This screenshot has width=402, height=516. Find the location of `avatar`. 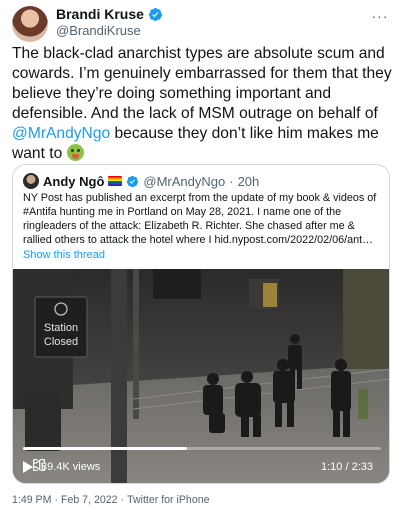

avatar is located at coordinates (30, 24).